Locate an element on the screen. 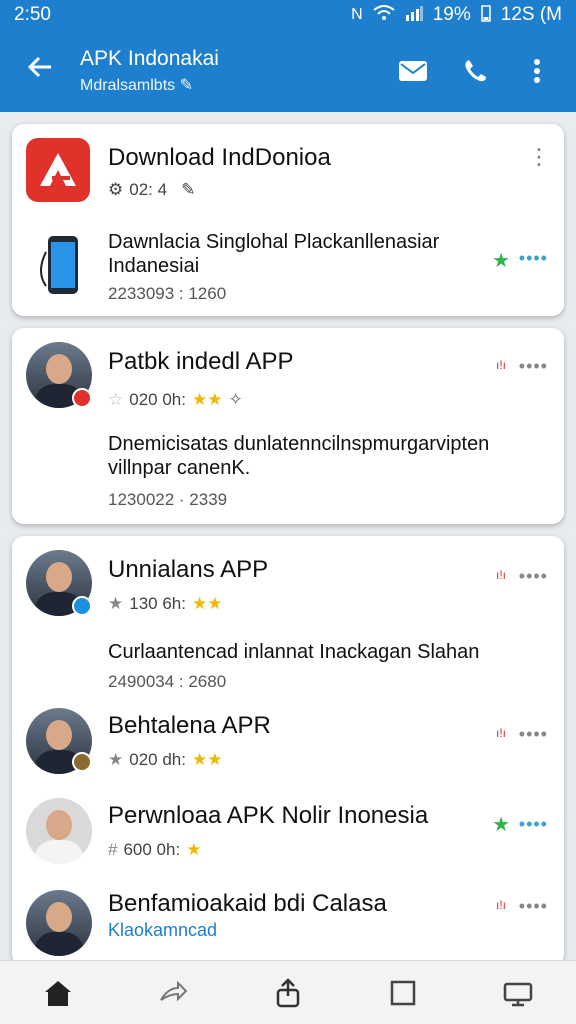 This screenshot has height=1024, width=576. list-item-meta-text: 600 0h: is located at coordinates (152, 849).